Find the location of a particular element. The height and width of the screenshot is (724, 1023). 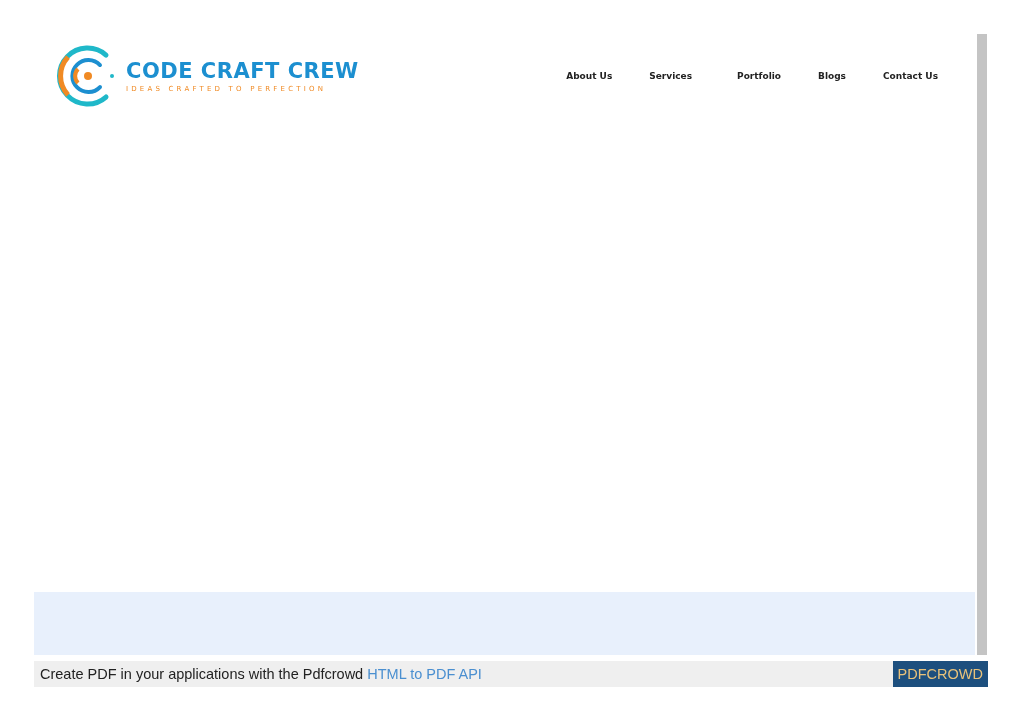

footer-text: Create PDF in your applications with the Pdfcrowd is located at coordinates (202, 674).